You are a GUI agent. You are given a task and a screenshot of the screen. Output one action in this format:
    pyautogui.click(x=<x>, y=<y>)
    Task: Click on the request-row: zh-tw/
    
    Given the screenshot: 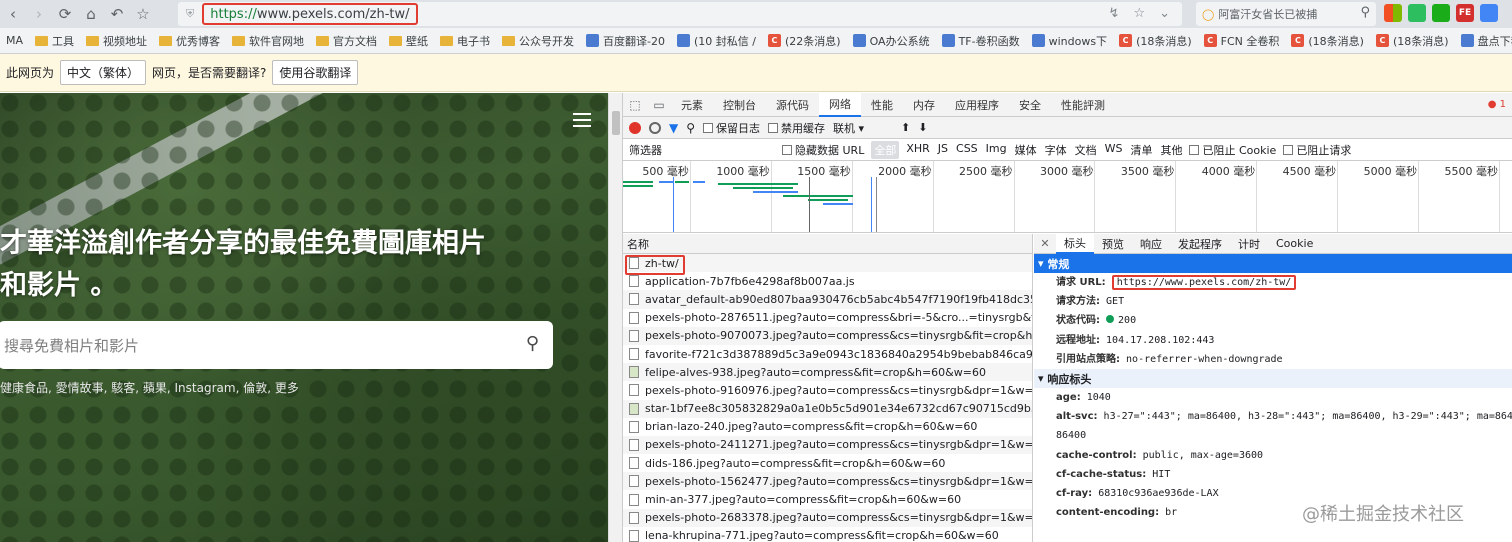 What is the action you would take?
    pyautogui.click(x=827, y=263)
    